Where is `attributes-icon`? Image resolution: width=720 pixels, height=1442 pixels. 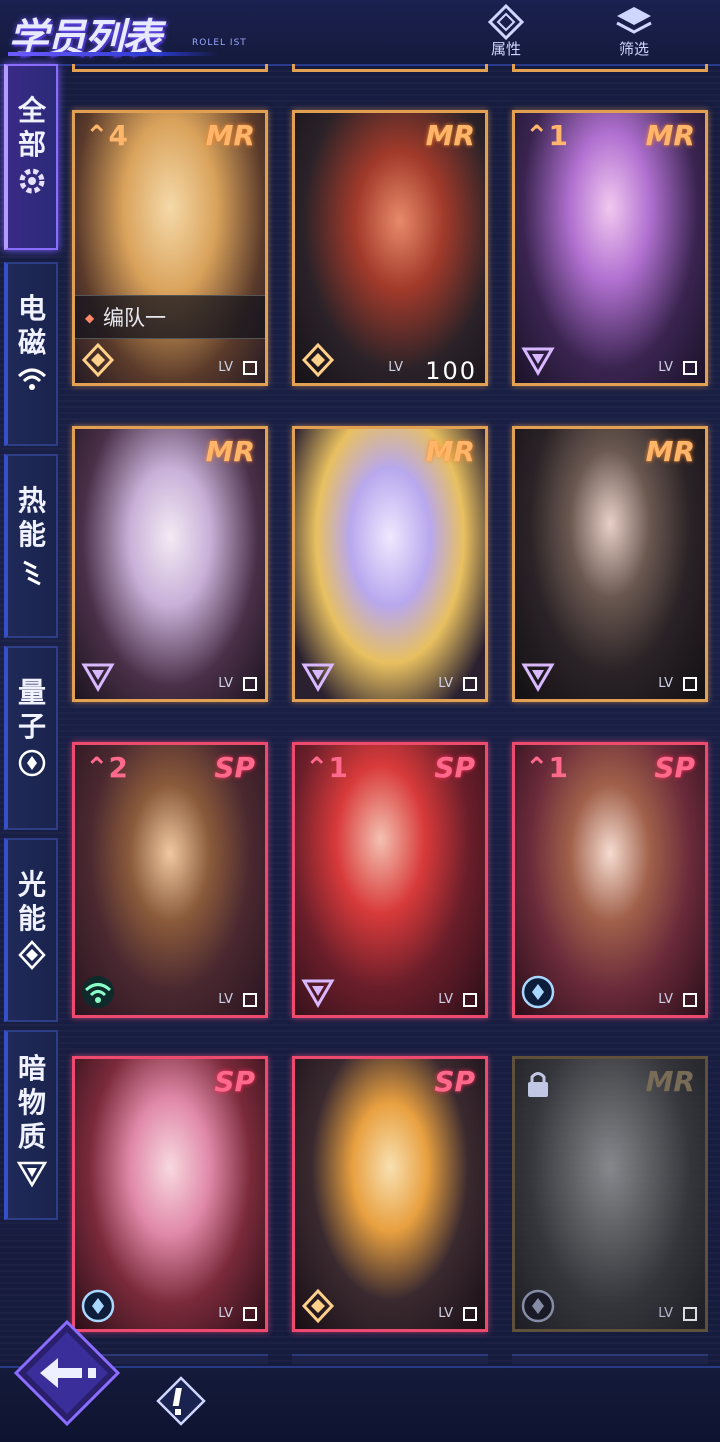
attributes-icon is located at coordinates (506, 22).